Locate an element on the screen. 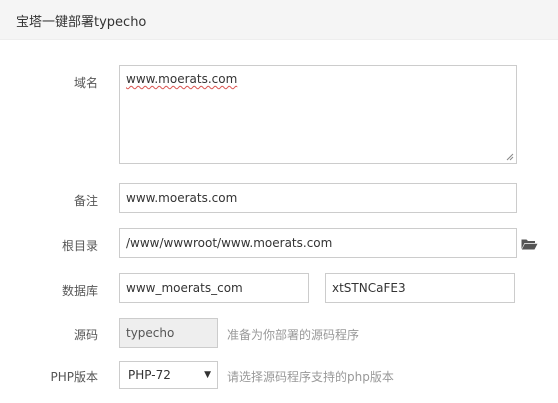 This screenshot has height=403, width=558. dialog-titlebar: 宝塔一键部署typecho is located at coordinates (279, 20).